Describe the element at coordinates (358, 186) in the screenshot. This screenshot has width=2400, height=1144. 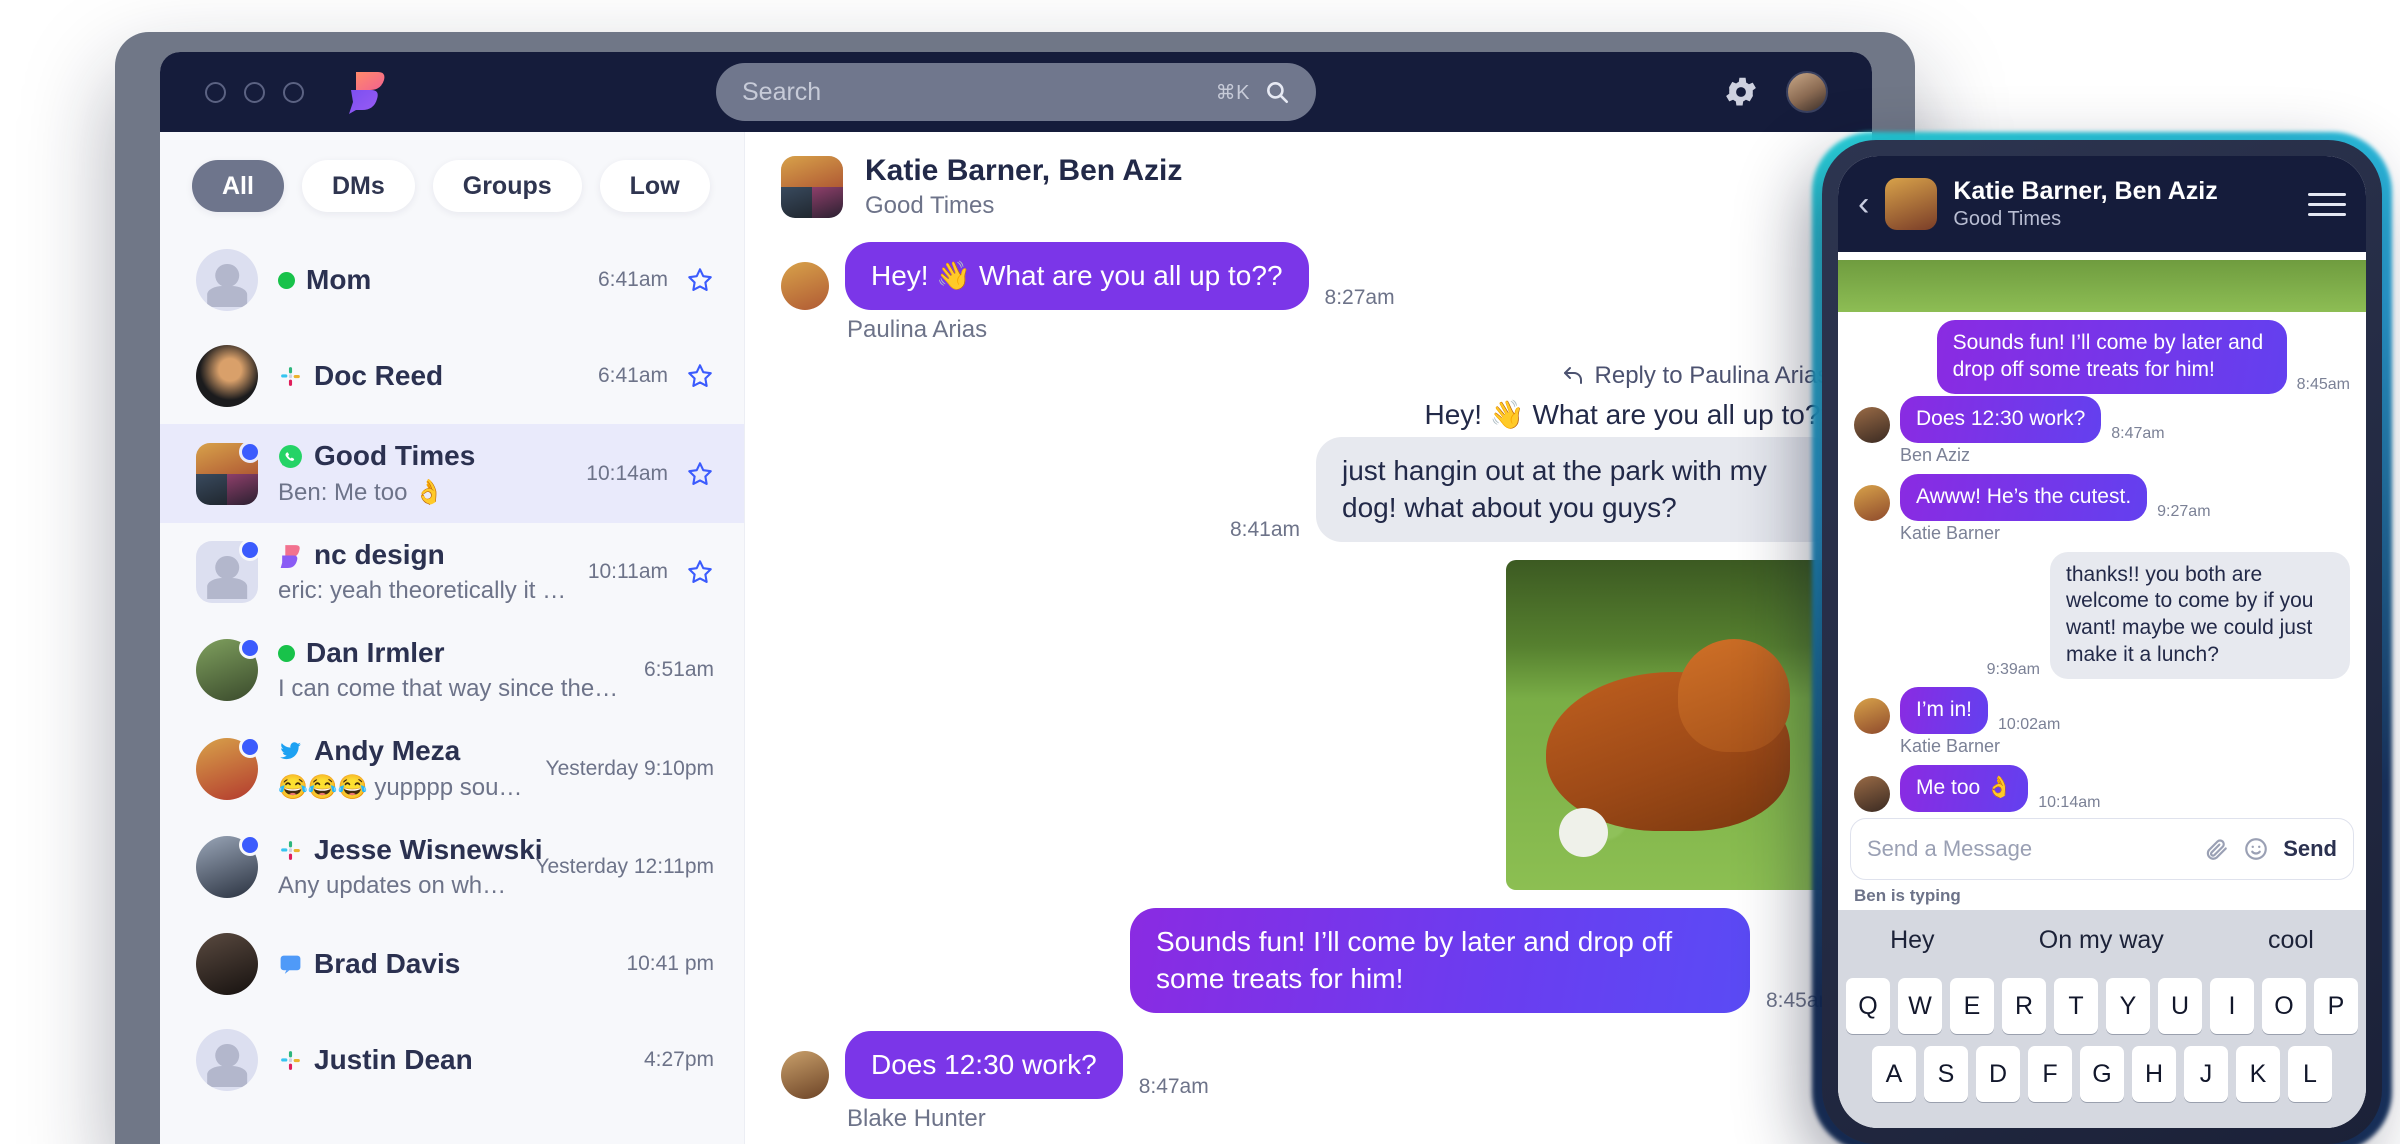
I see `filter-chip-dms: DMs` at that location.